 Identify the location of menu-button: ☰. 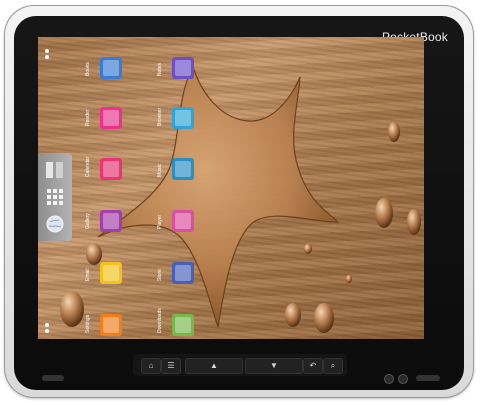
(171, 366).